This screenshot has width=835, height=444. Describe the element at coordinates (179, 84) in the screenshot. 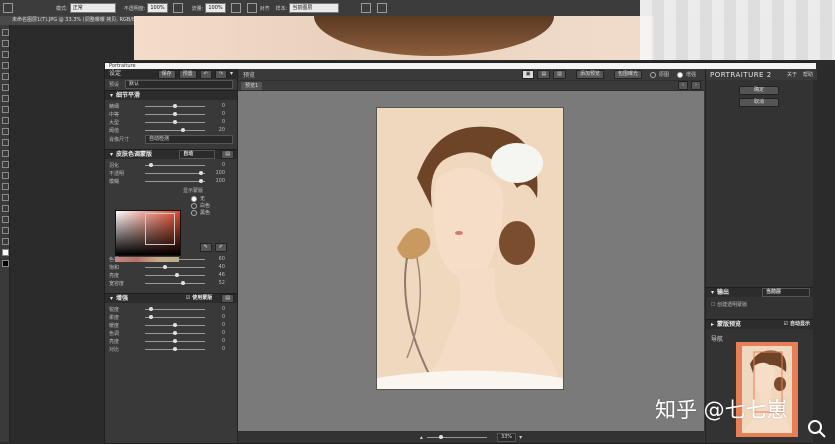

I see `preset-select: 默认` at that location.